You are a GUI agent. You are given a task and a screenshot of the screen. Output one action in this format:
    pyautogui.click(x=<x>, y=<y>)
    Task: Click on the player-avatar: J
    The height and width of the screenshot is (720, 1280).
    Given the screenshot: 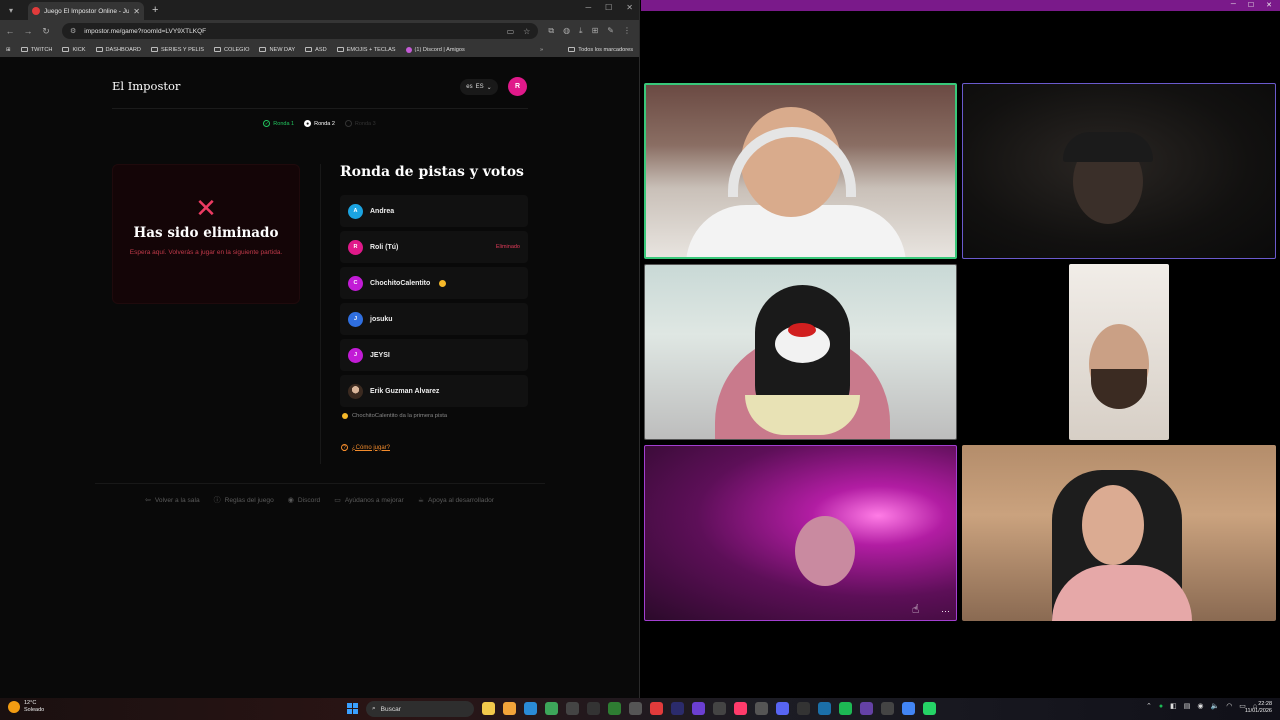 What is the action you would take?
    pyautogui.click(x=355, y=355)
    